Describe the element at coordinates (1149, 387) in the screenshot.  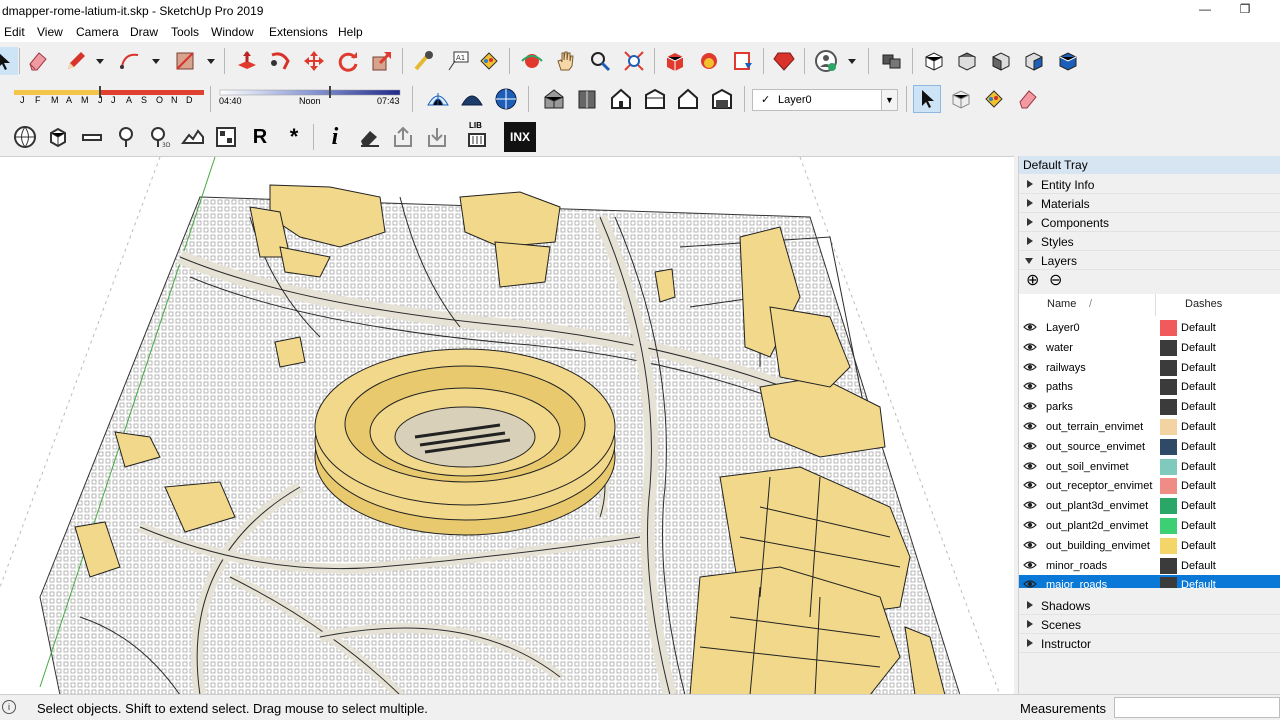
I see `layer-row: paths Default` at that location.